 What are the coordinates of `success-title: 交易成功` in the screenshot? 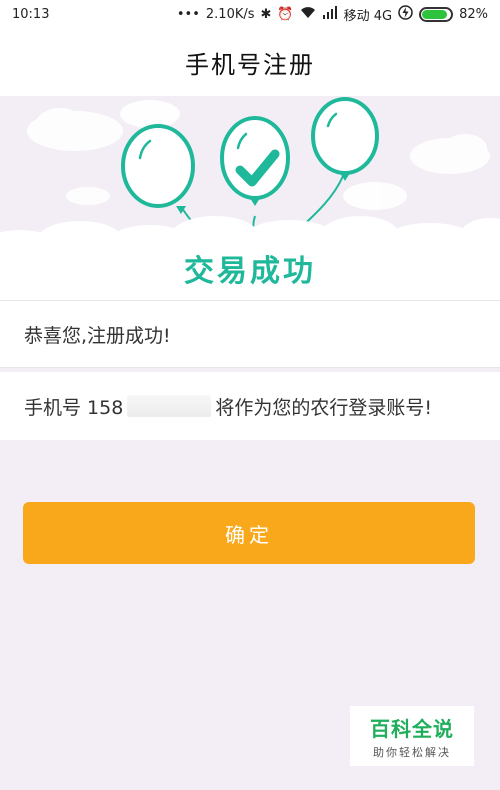 It's located at (250, 271).